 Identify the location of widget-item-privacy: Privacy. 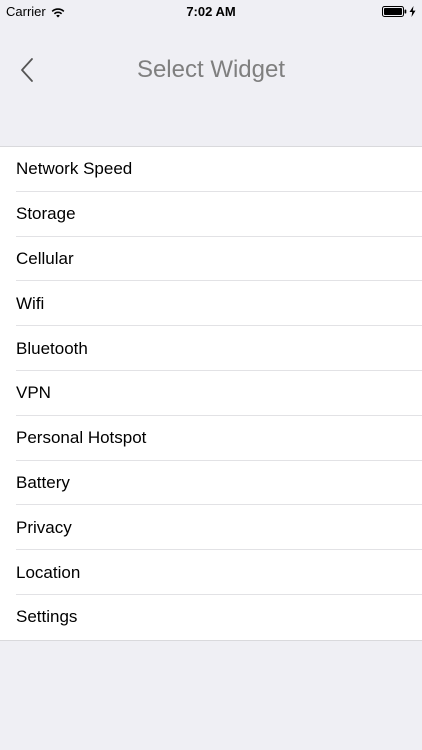
(211, 527).